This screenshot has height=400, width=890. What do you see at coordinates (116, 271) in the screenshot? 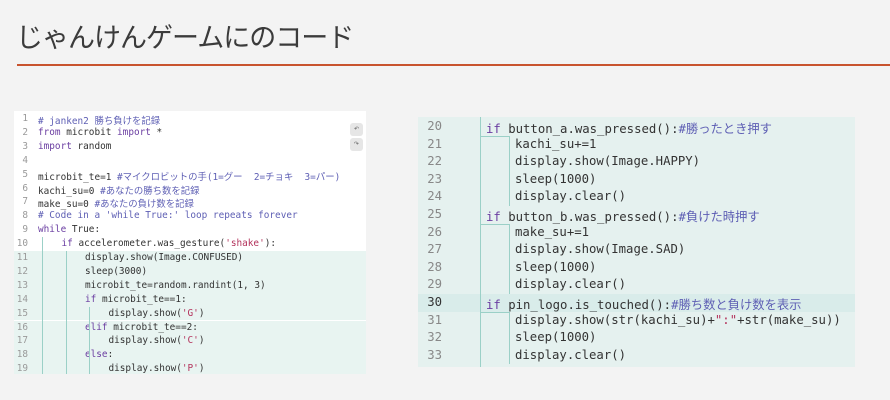
I see `code-token: sleep(3000)` at bounding box center [116, 271].